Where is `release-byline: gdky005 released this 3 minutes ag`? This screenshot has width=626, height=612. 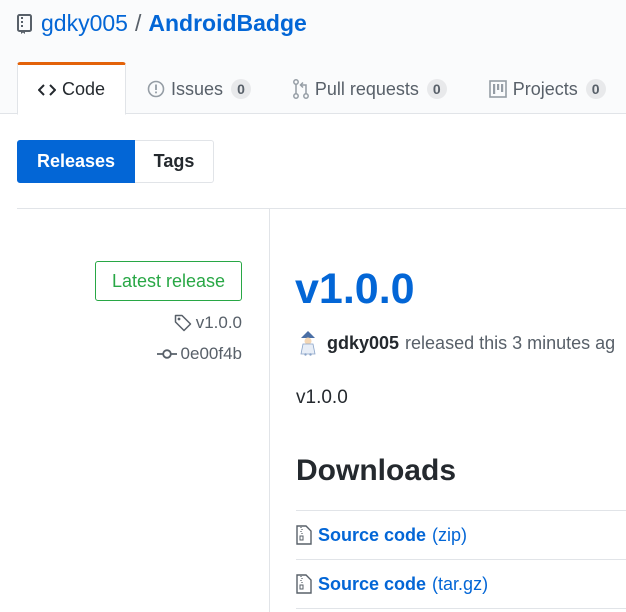
release-byline: gdky005 released this 3 minutes ag is located at coordinates (455, 343).